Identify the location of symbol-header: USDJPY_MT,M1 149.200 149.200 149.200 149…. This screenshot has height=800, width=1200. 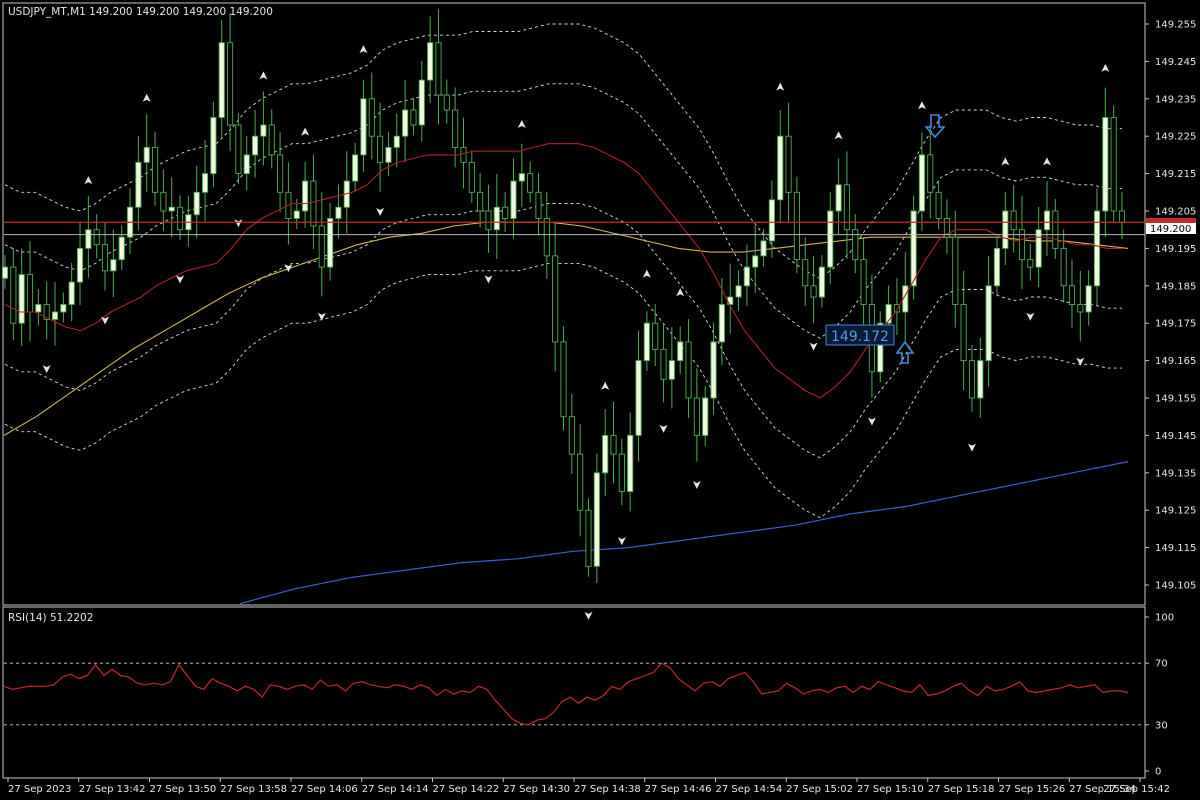
(140, 12).